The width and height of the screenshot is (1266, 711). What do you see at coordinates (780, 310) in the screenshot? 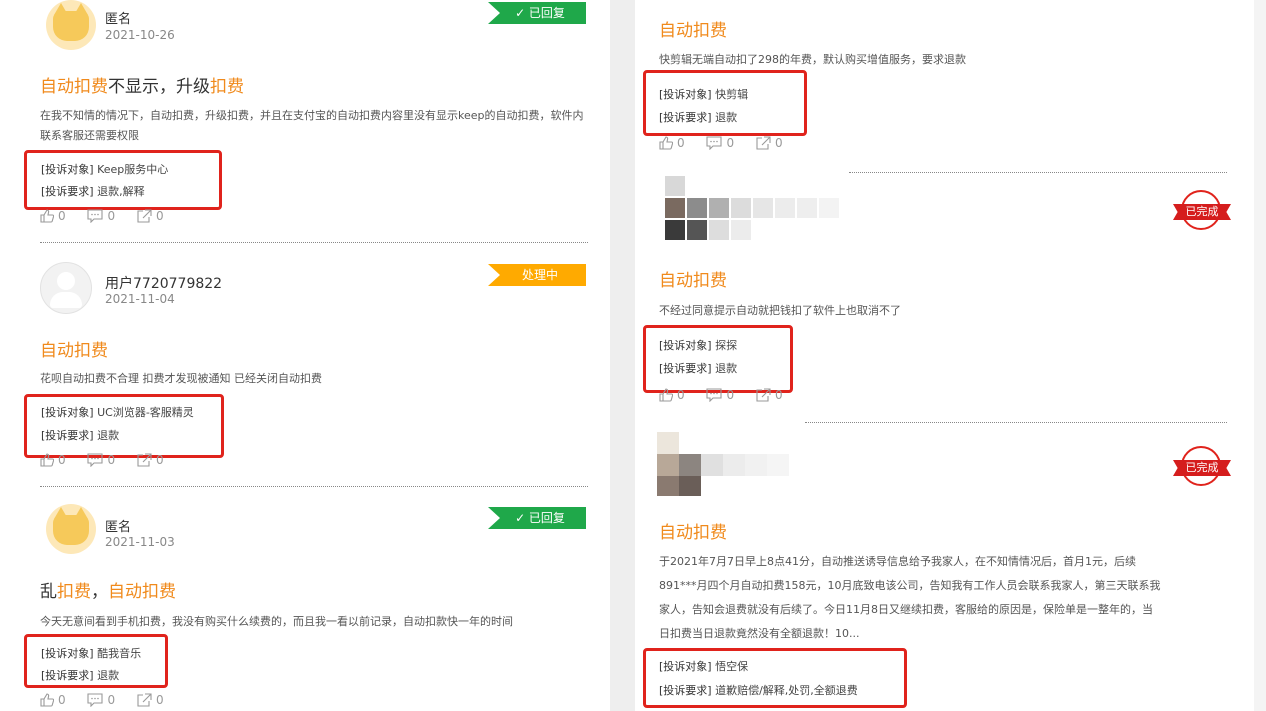
I see `complaint-description: 不经过同意提示自动就把钱扣了软件上也取消不了` at bounding box center [780, 310].